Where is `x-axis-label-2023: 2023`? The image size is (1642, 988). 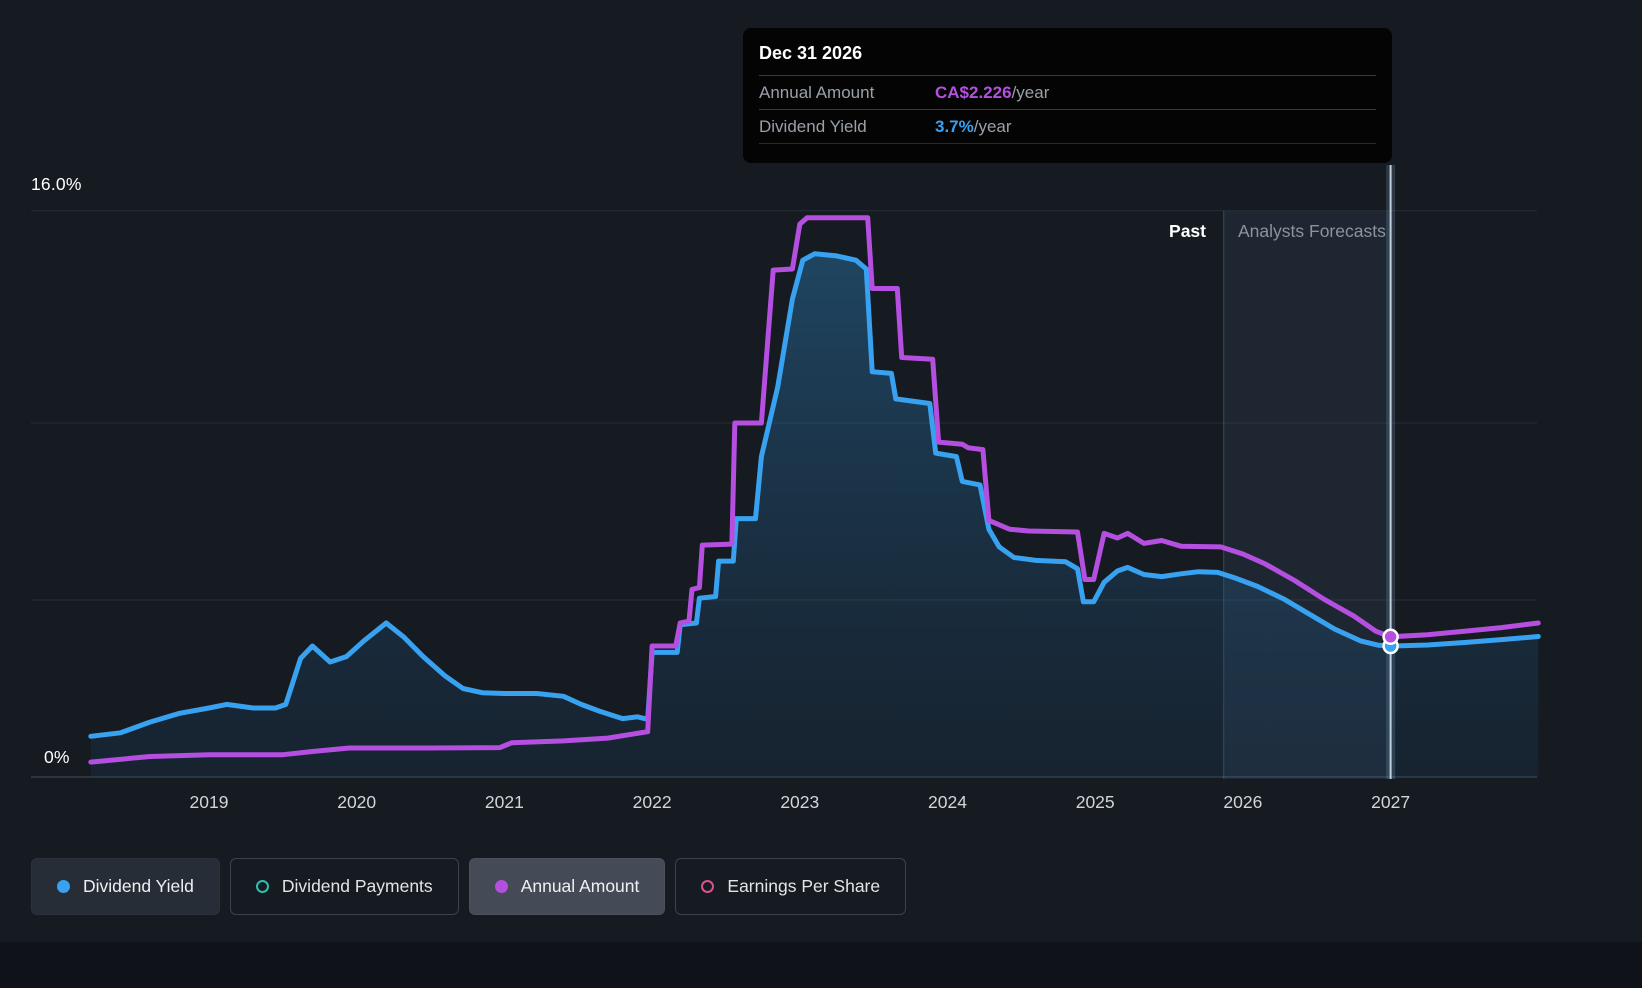
x-axis-label-2023: 2023 is located at coordinates (800, 802).